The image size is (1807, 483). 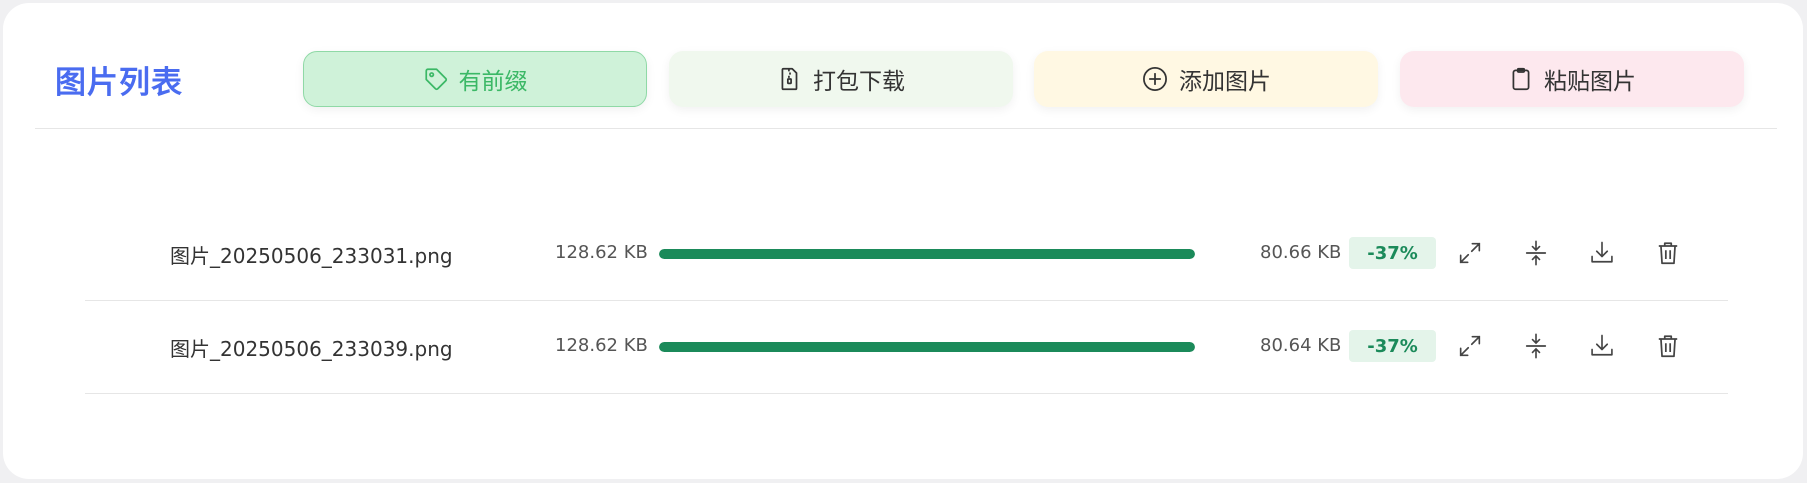 I want to click on paste-button-label: 粘贴图片, so click(x=1590, y=82).